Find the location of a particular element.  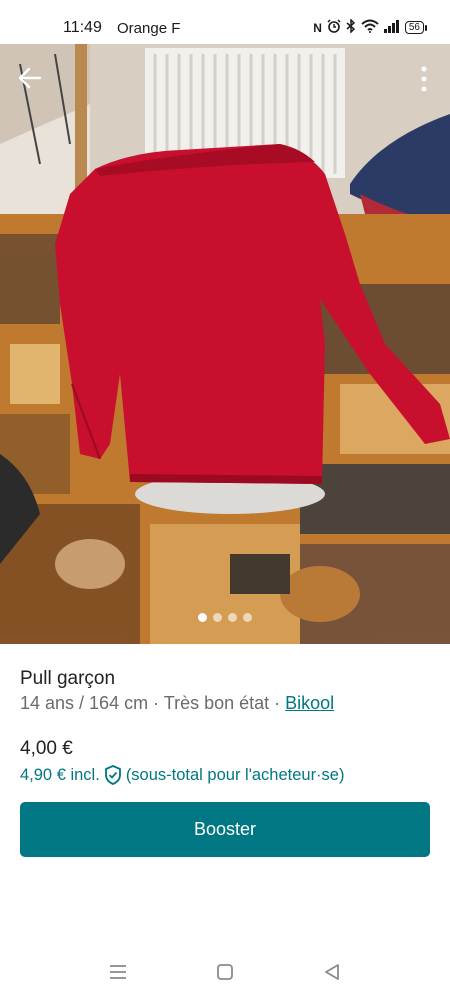

square-icon is located at coordinates (225, 972).